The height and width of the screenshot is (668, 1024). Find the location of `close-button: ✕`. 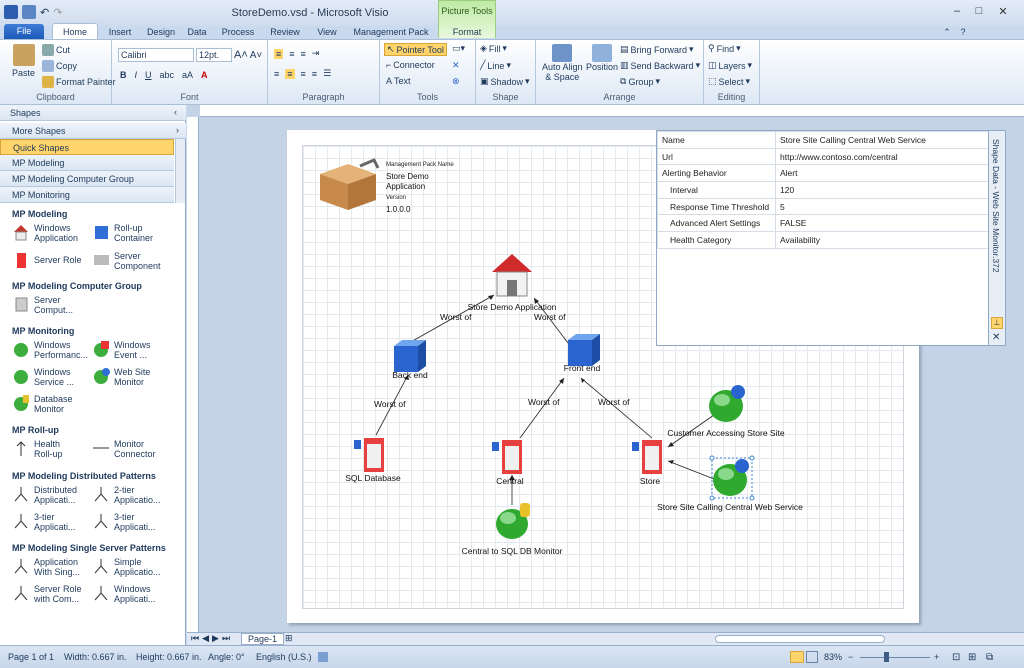

close-button: ✕ is located at coordinates (1003, 12).